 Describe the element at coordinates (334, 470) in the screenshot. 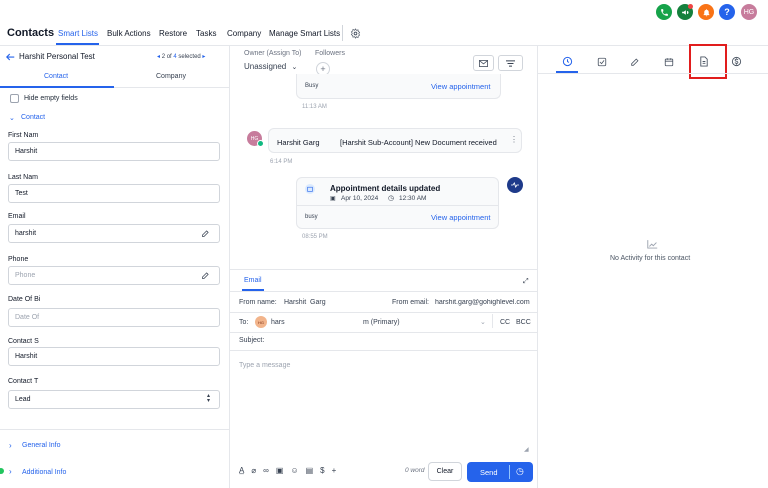

I see `plus-icon: +` at that location.